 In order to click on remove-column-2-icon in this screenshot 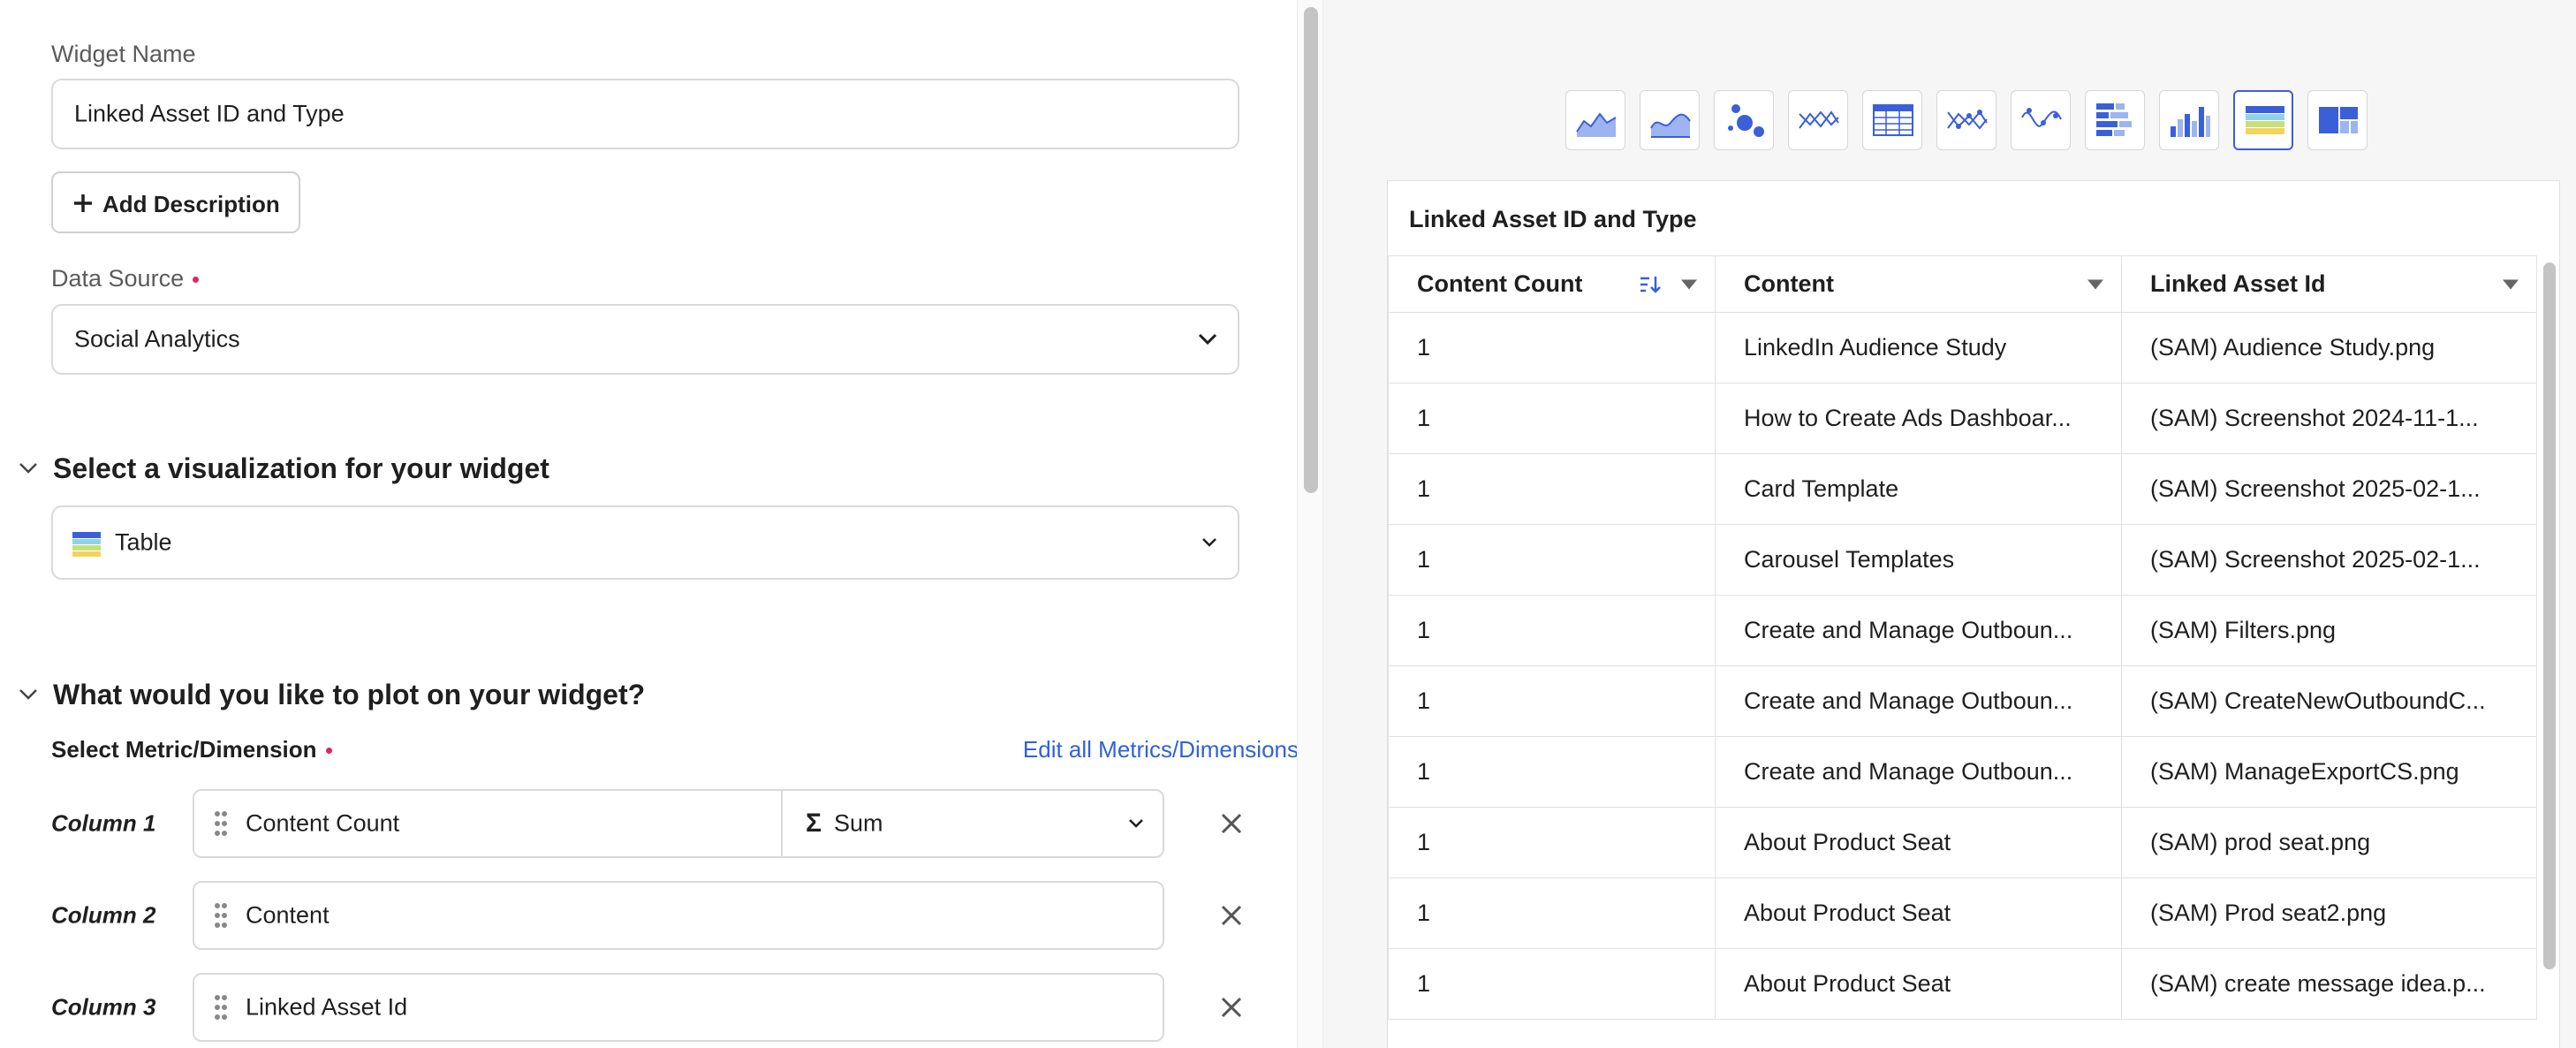, I will do `click(1231, 916)`.